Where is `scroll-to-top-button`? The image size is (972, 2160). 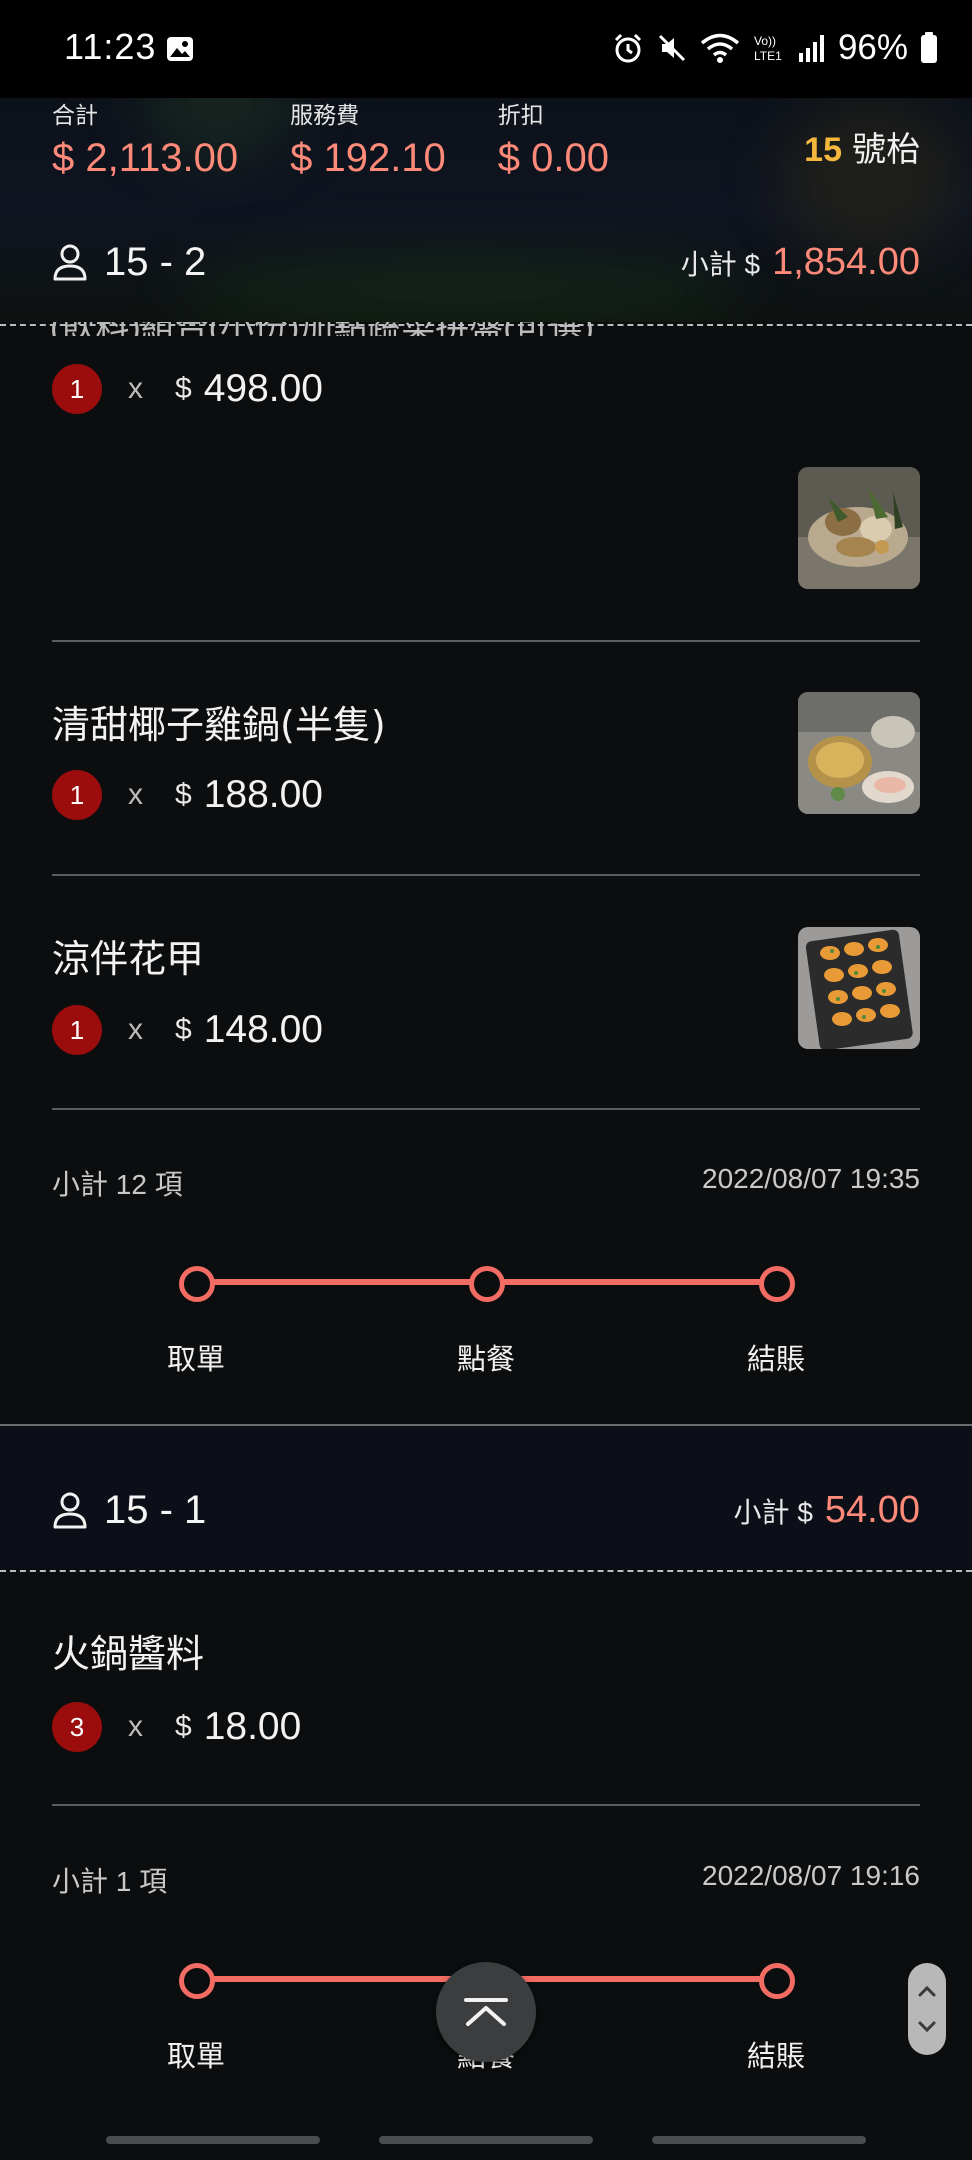
scroll-to-top-button is located at coordinates (486, 2012).